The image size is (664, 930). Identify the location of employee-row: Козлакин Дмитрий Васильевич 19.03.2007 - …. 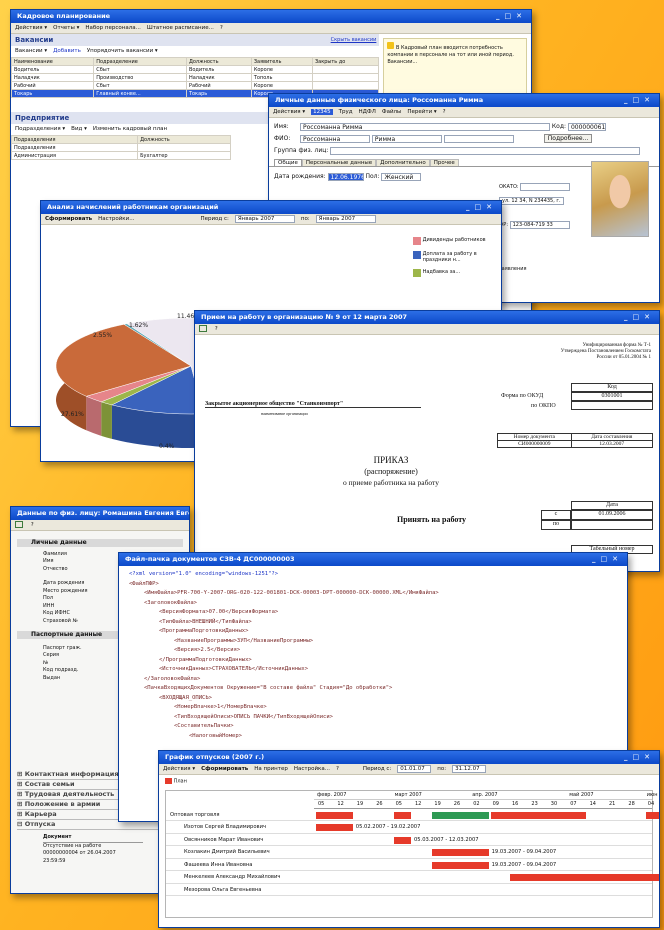
(409, 852).